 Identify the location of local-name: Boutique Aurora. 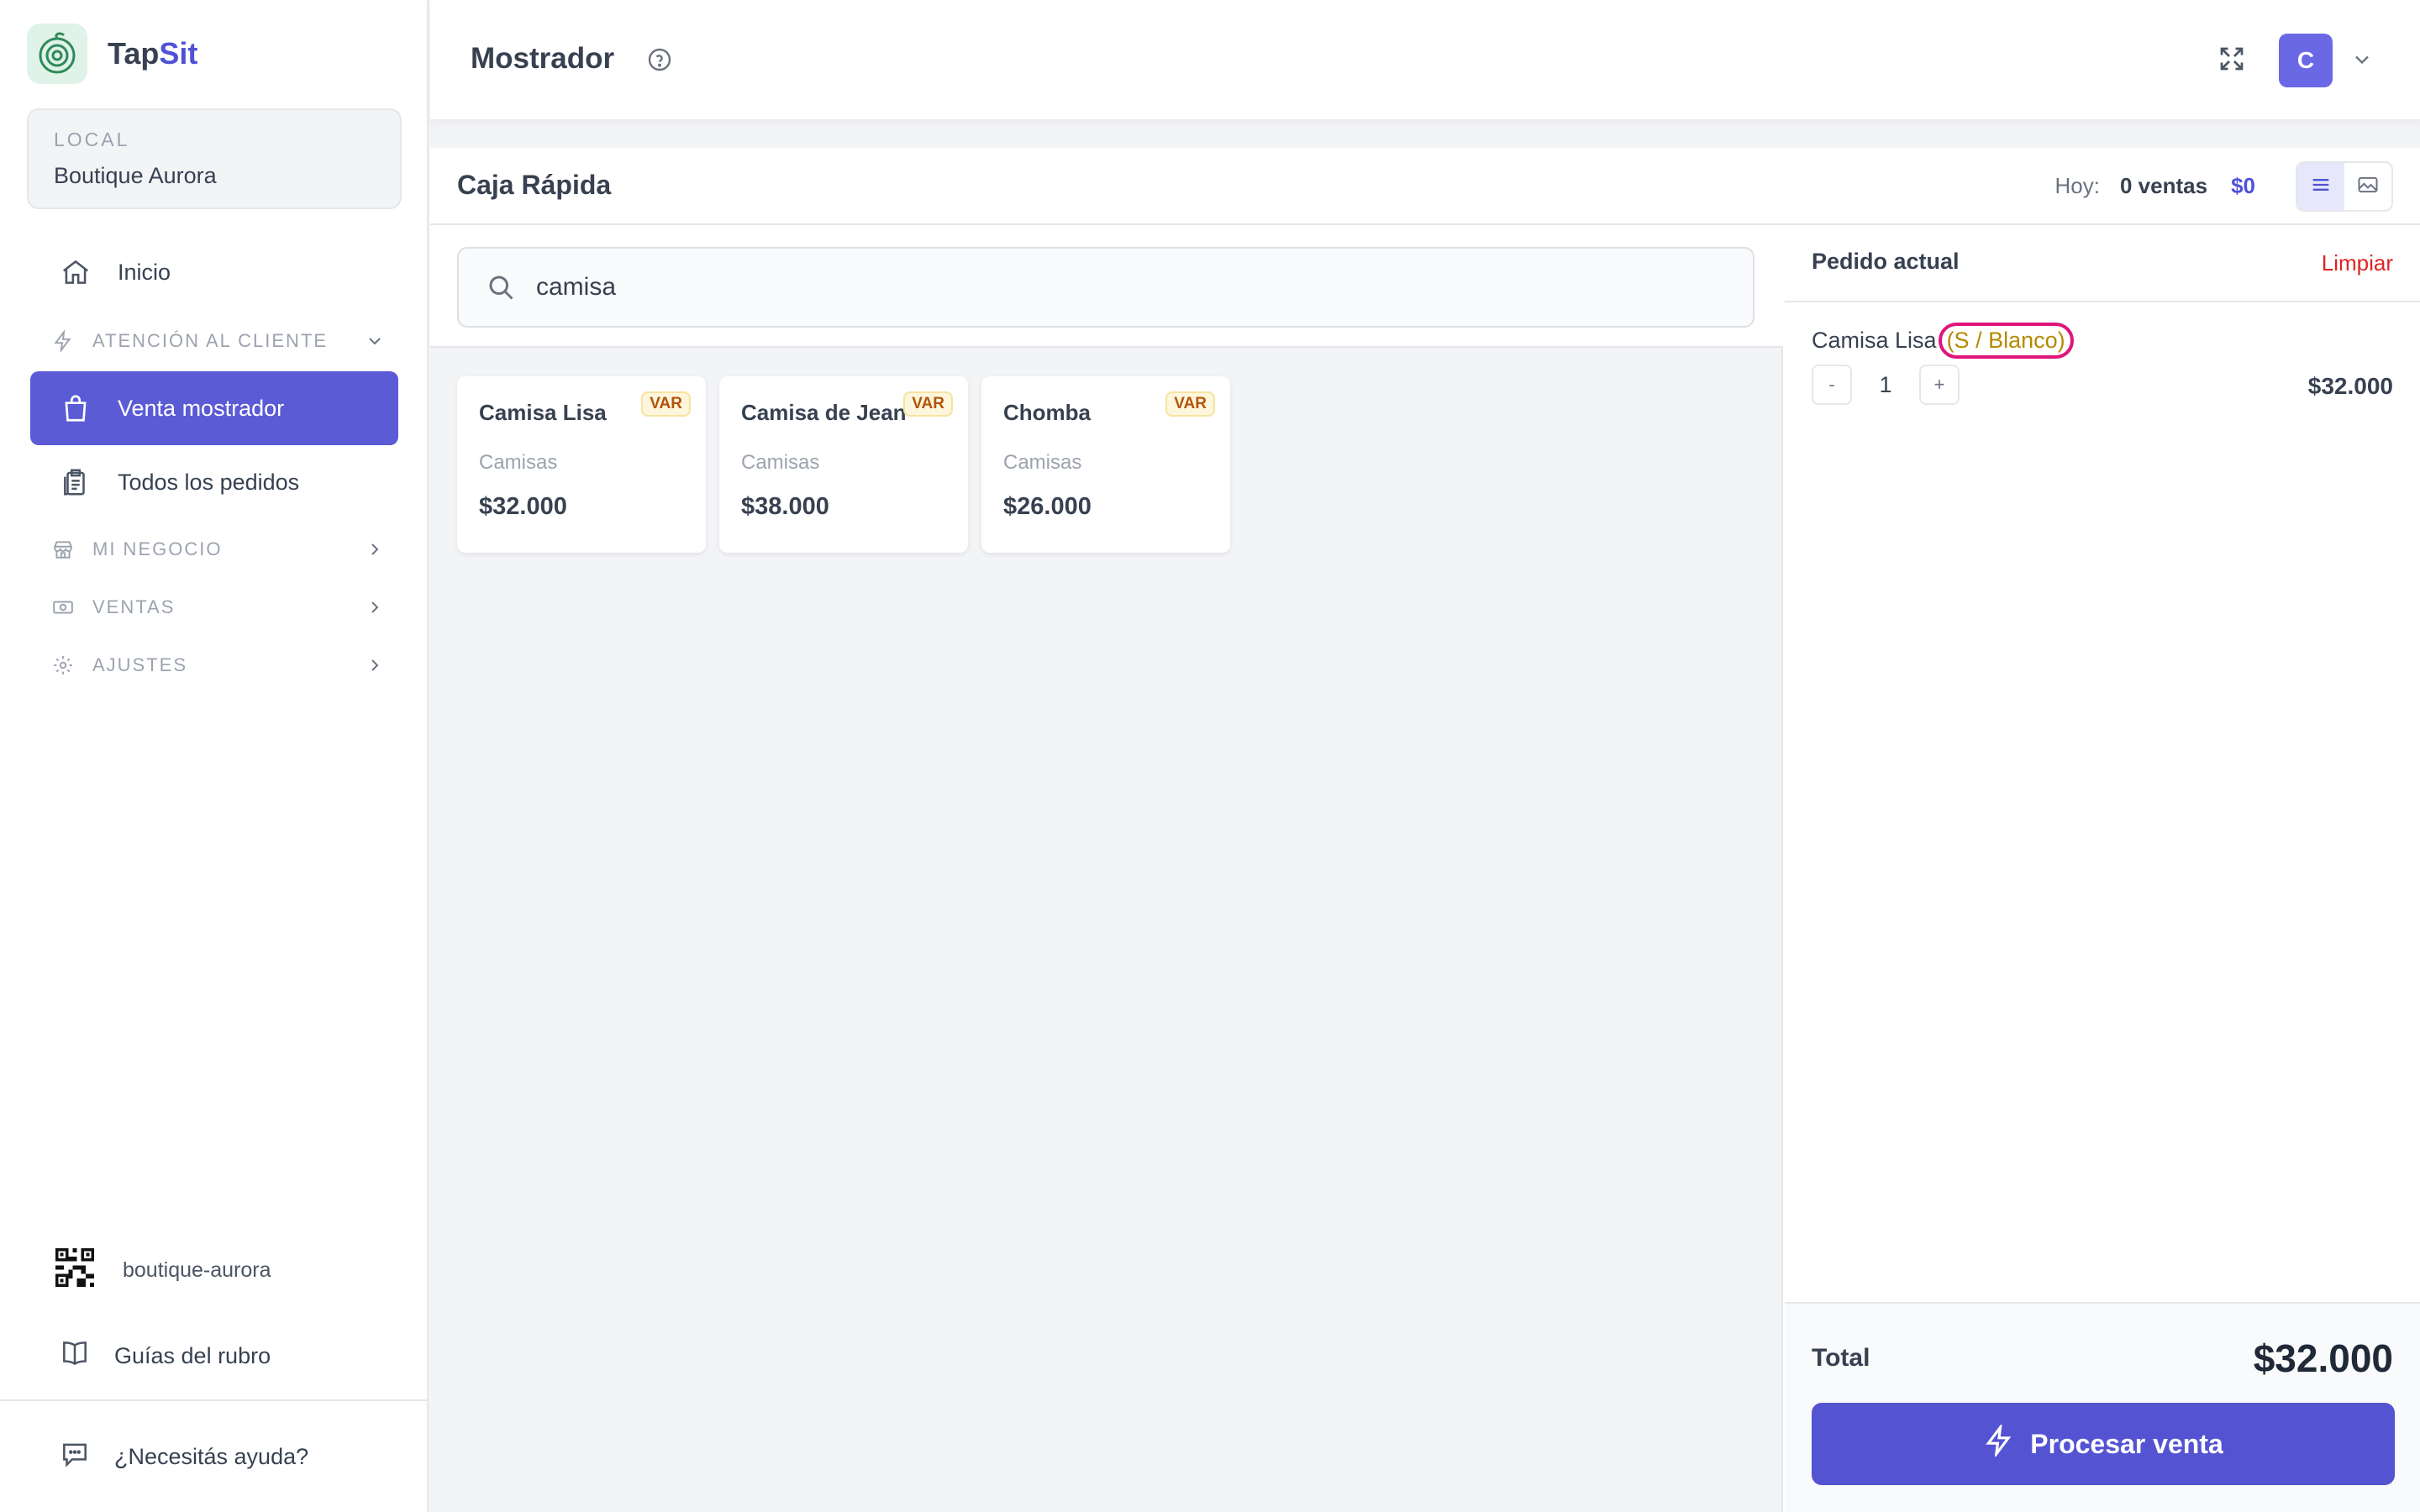
(135, 175).